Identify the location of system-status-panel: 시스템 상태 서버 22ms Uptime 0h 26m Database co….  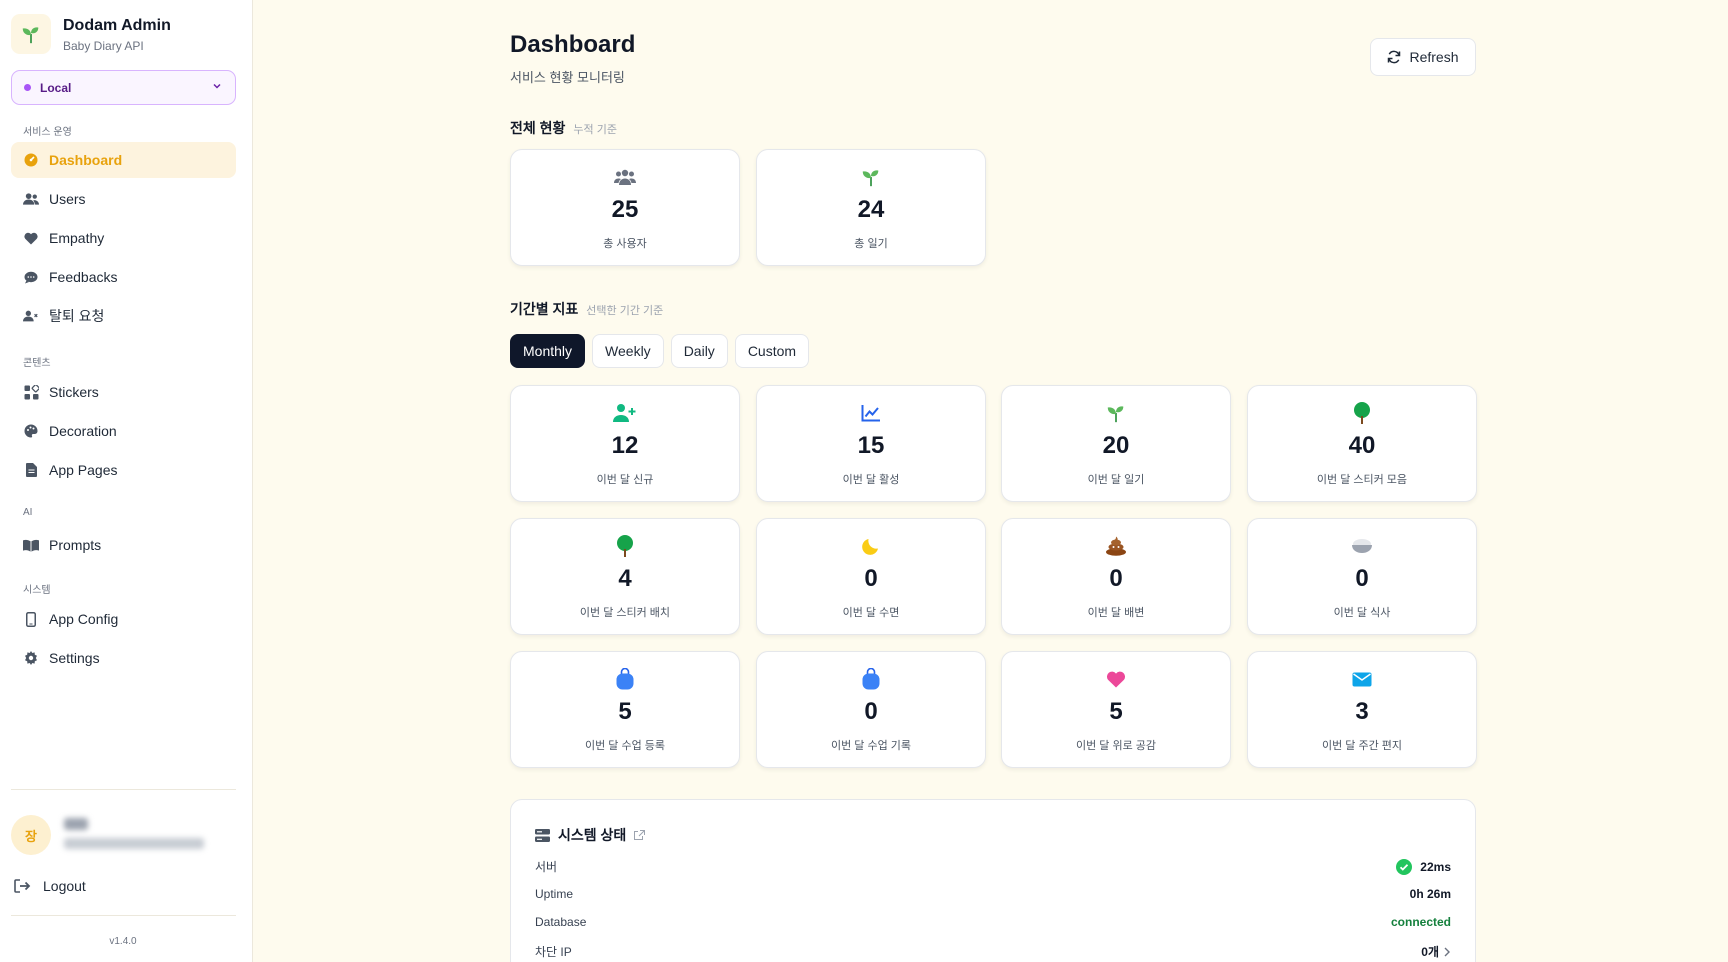
(993, 880).